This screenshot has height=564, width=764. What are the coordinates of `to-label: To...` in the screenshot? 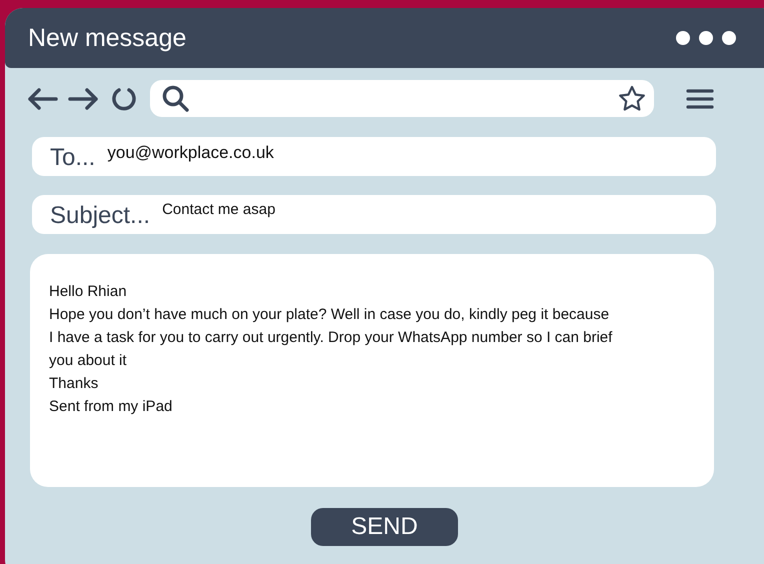 It's located at (73, 158).